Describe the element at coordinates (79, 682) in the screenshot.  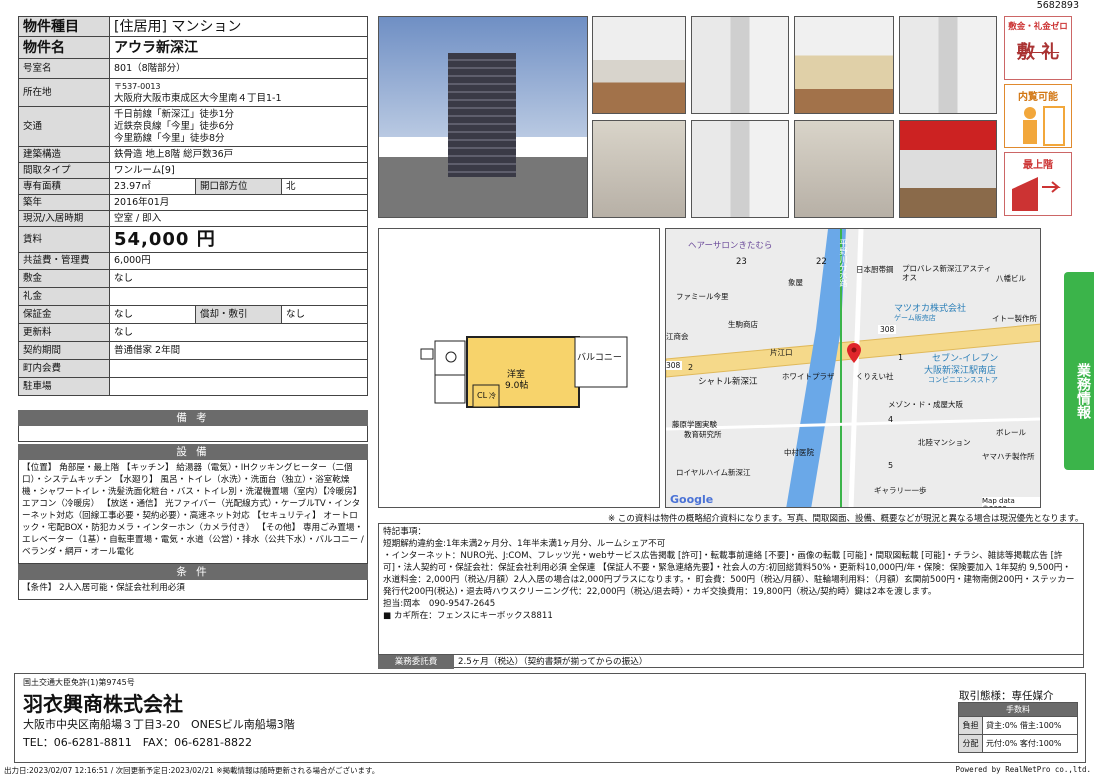
I see `license-number: 国土交通大臣免許(1)第9745号` at that location.